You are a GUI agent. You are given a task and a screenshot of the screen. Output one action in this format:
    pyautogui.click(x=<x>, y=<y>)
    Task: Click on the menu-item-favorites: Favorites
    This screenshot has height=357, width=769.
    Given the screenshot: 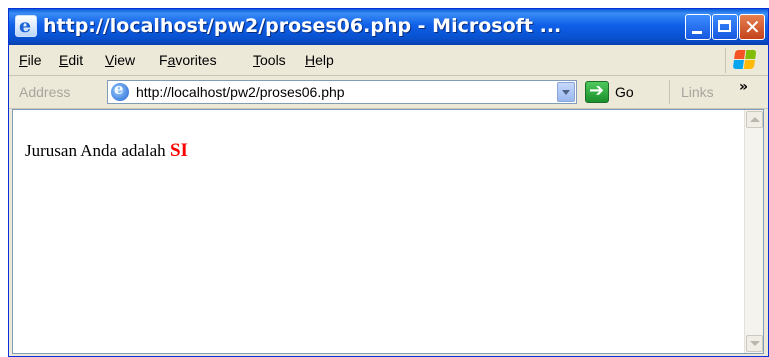 What is the action you would take?
    pyautogui.click(x=188, y=60)
    